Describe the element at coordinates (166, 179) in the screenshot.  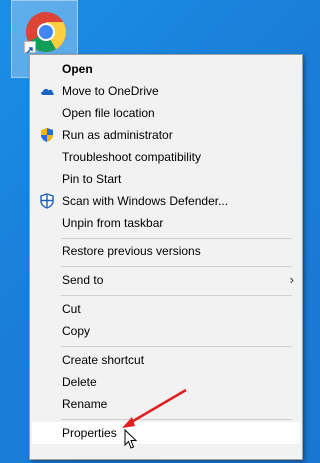
I see `menu-item-pin-to-start: Pin to Start` at that location.